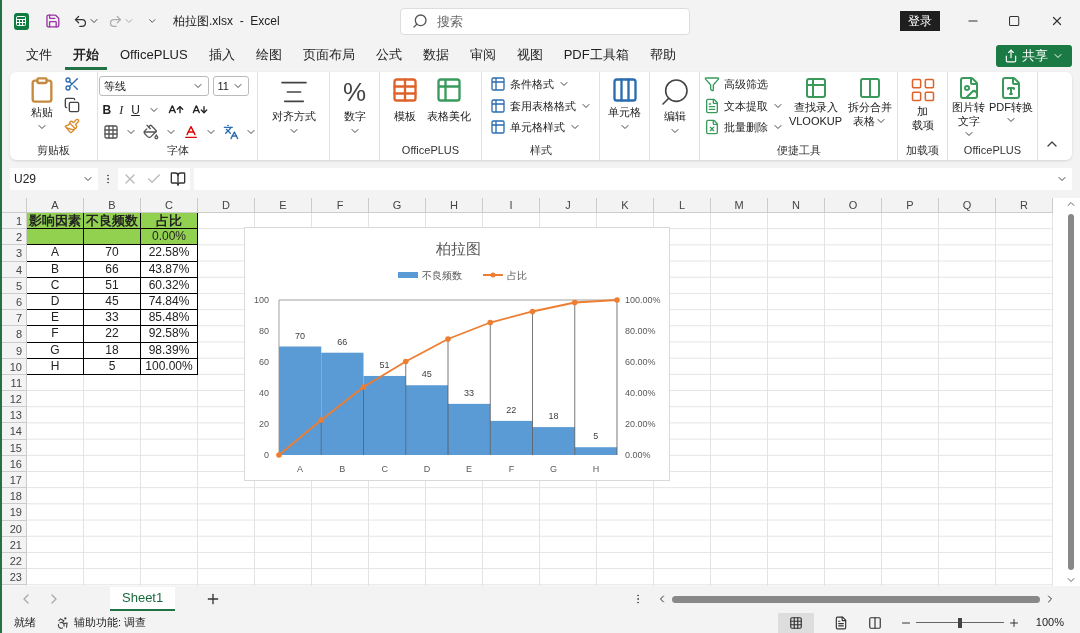  What do you see at coordinates (540, 105) in the screenshot?
I see `style-button: 套用表格格式` at bounding box center [540, 105].